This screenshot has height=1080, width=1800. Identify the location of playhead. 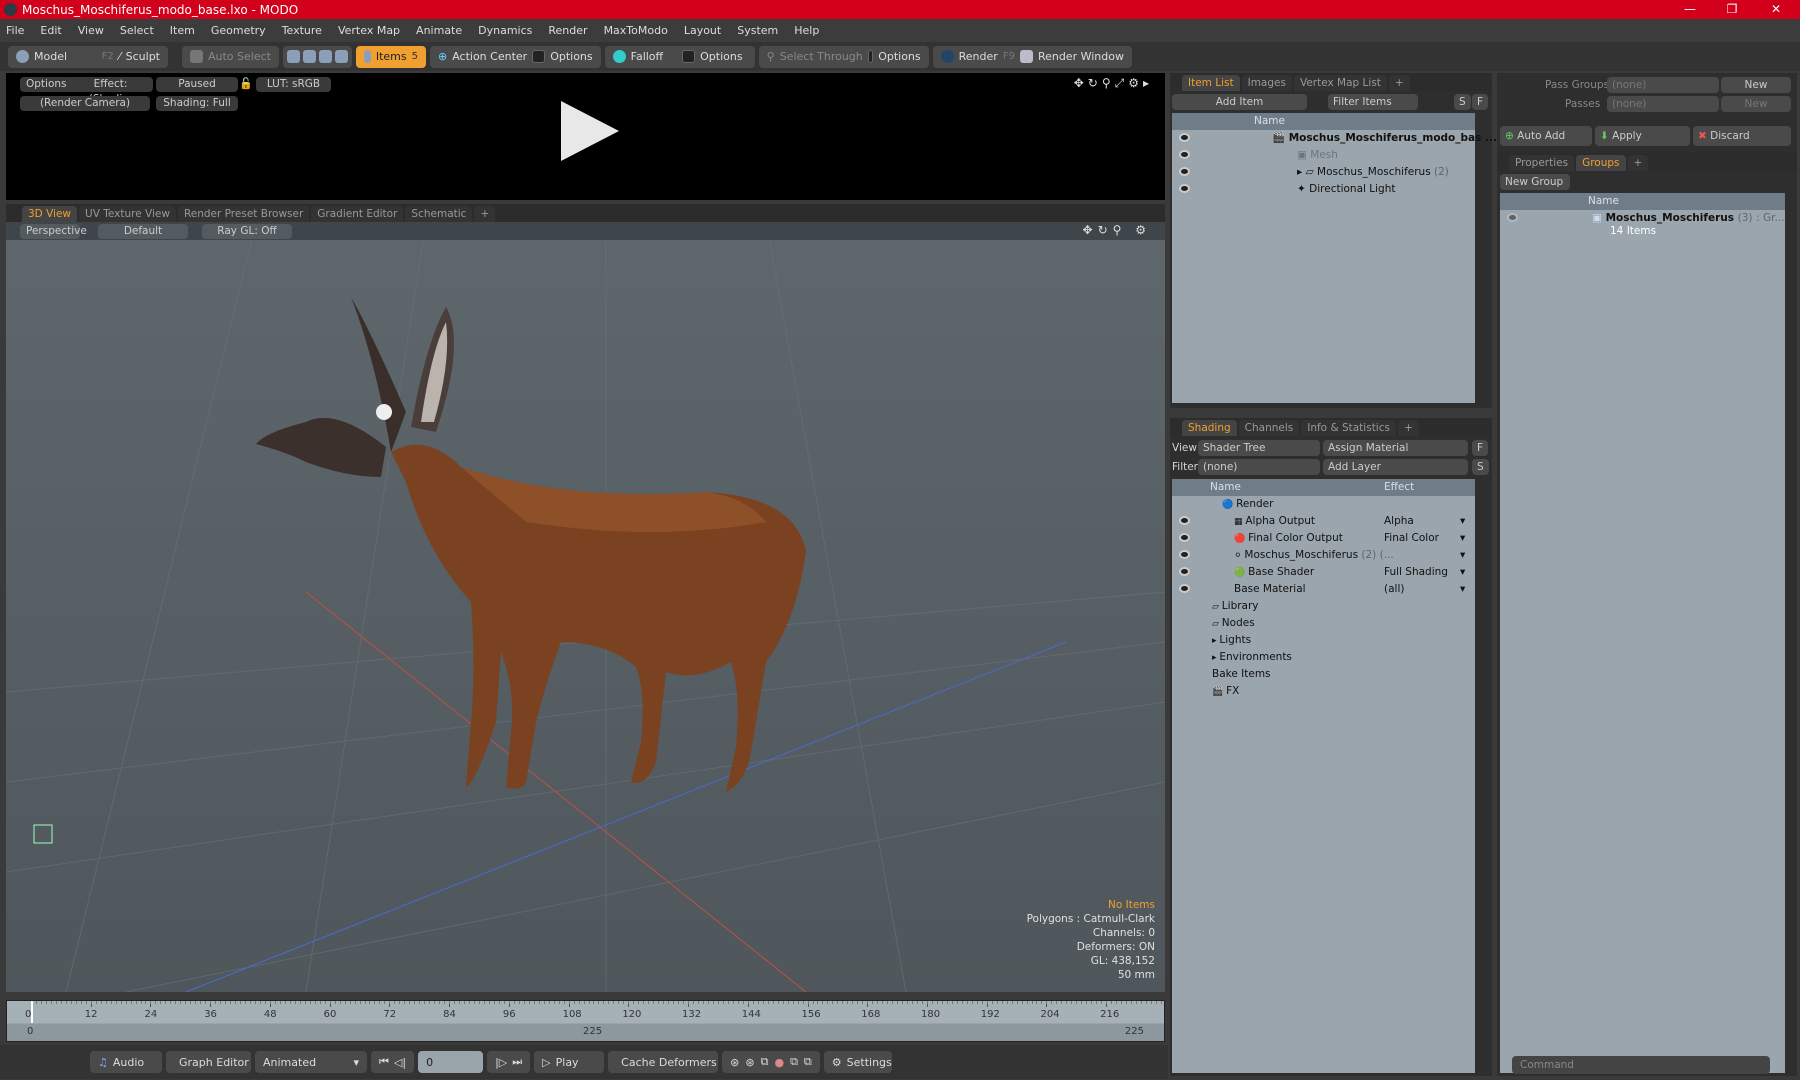
(32, 1012).